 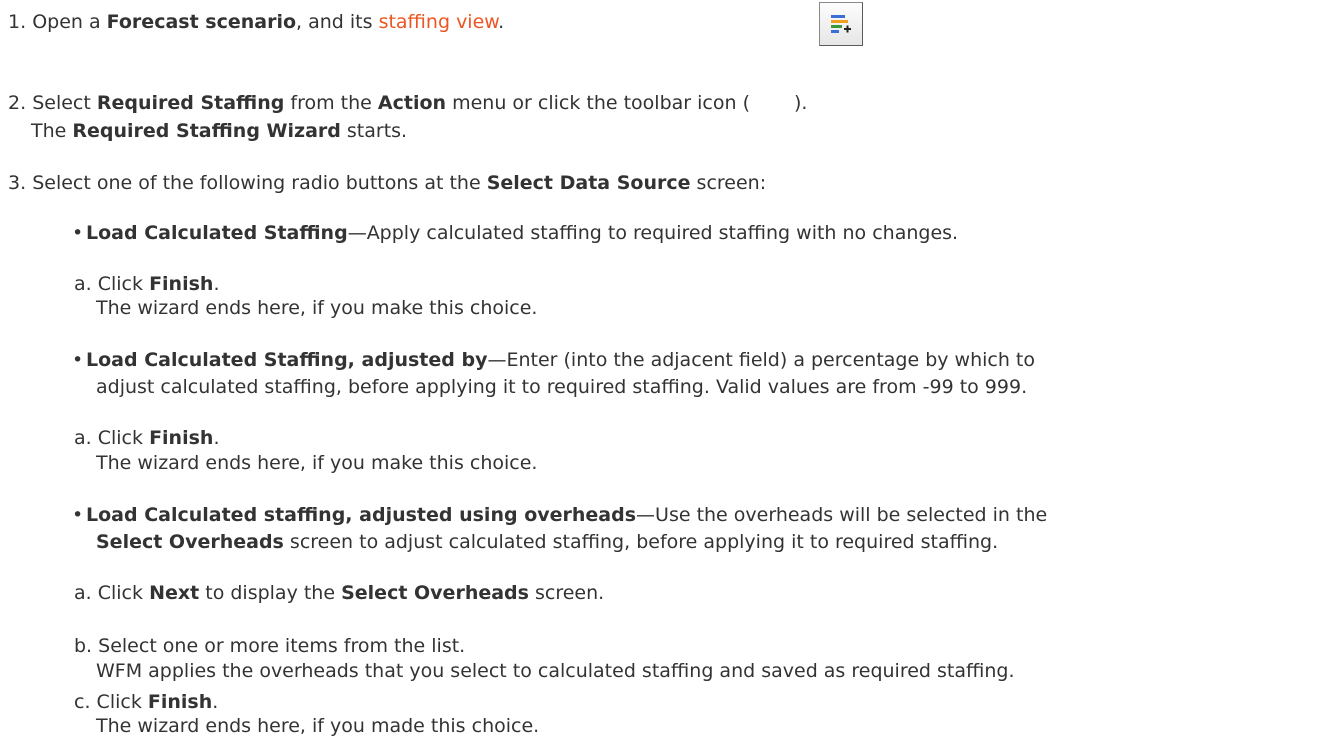 I want to click on step-text: The, so click(x=52, y=131).